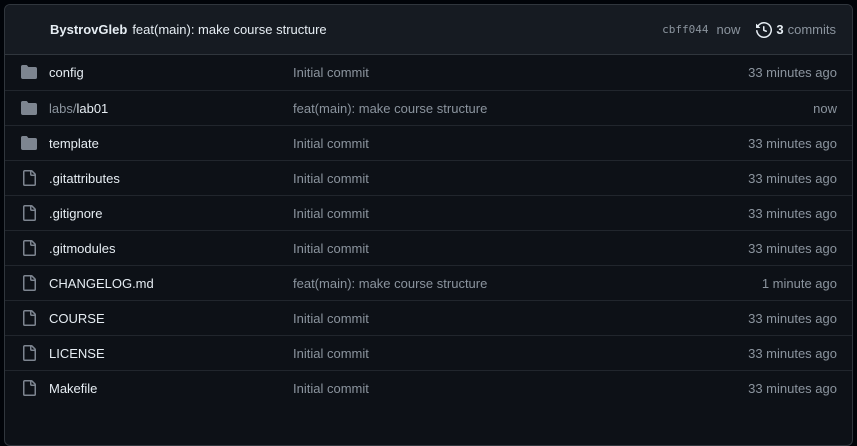 This screenshot has height=446, width=857. I want to click on file-name-text: Makefile, so click(73, 388).